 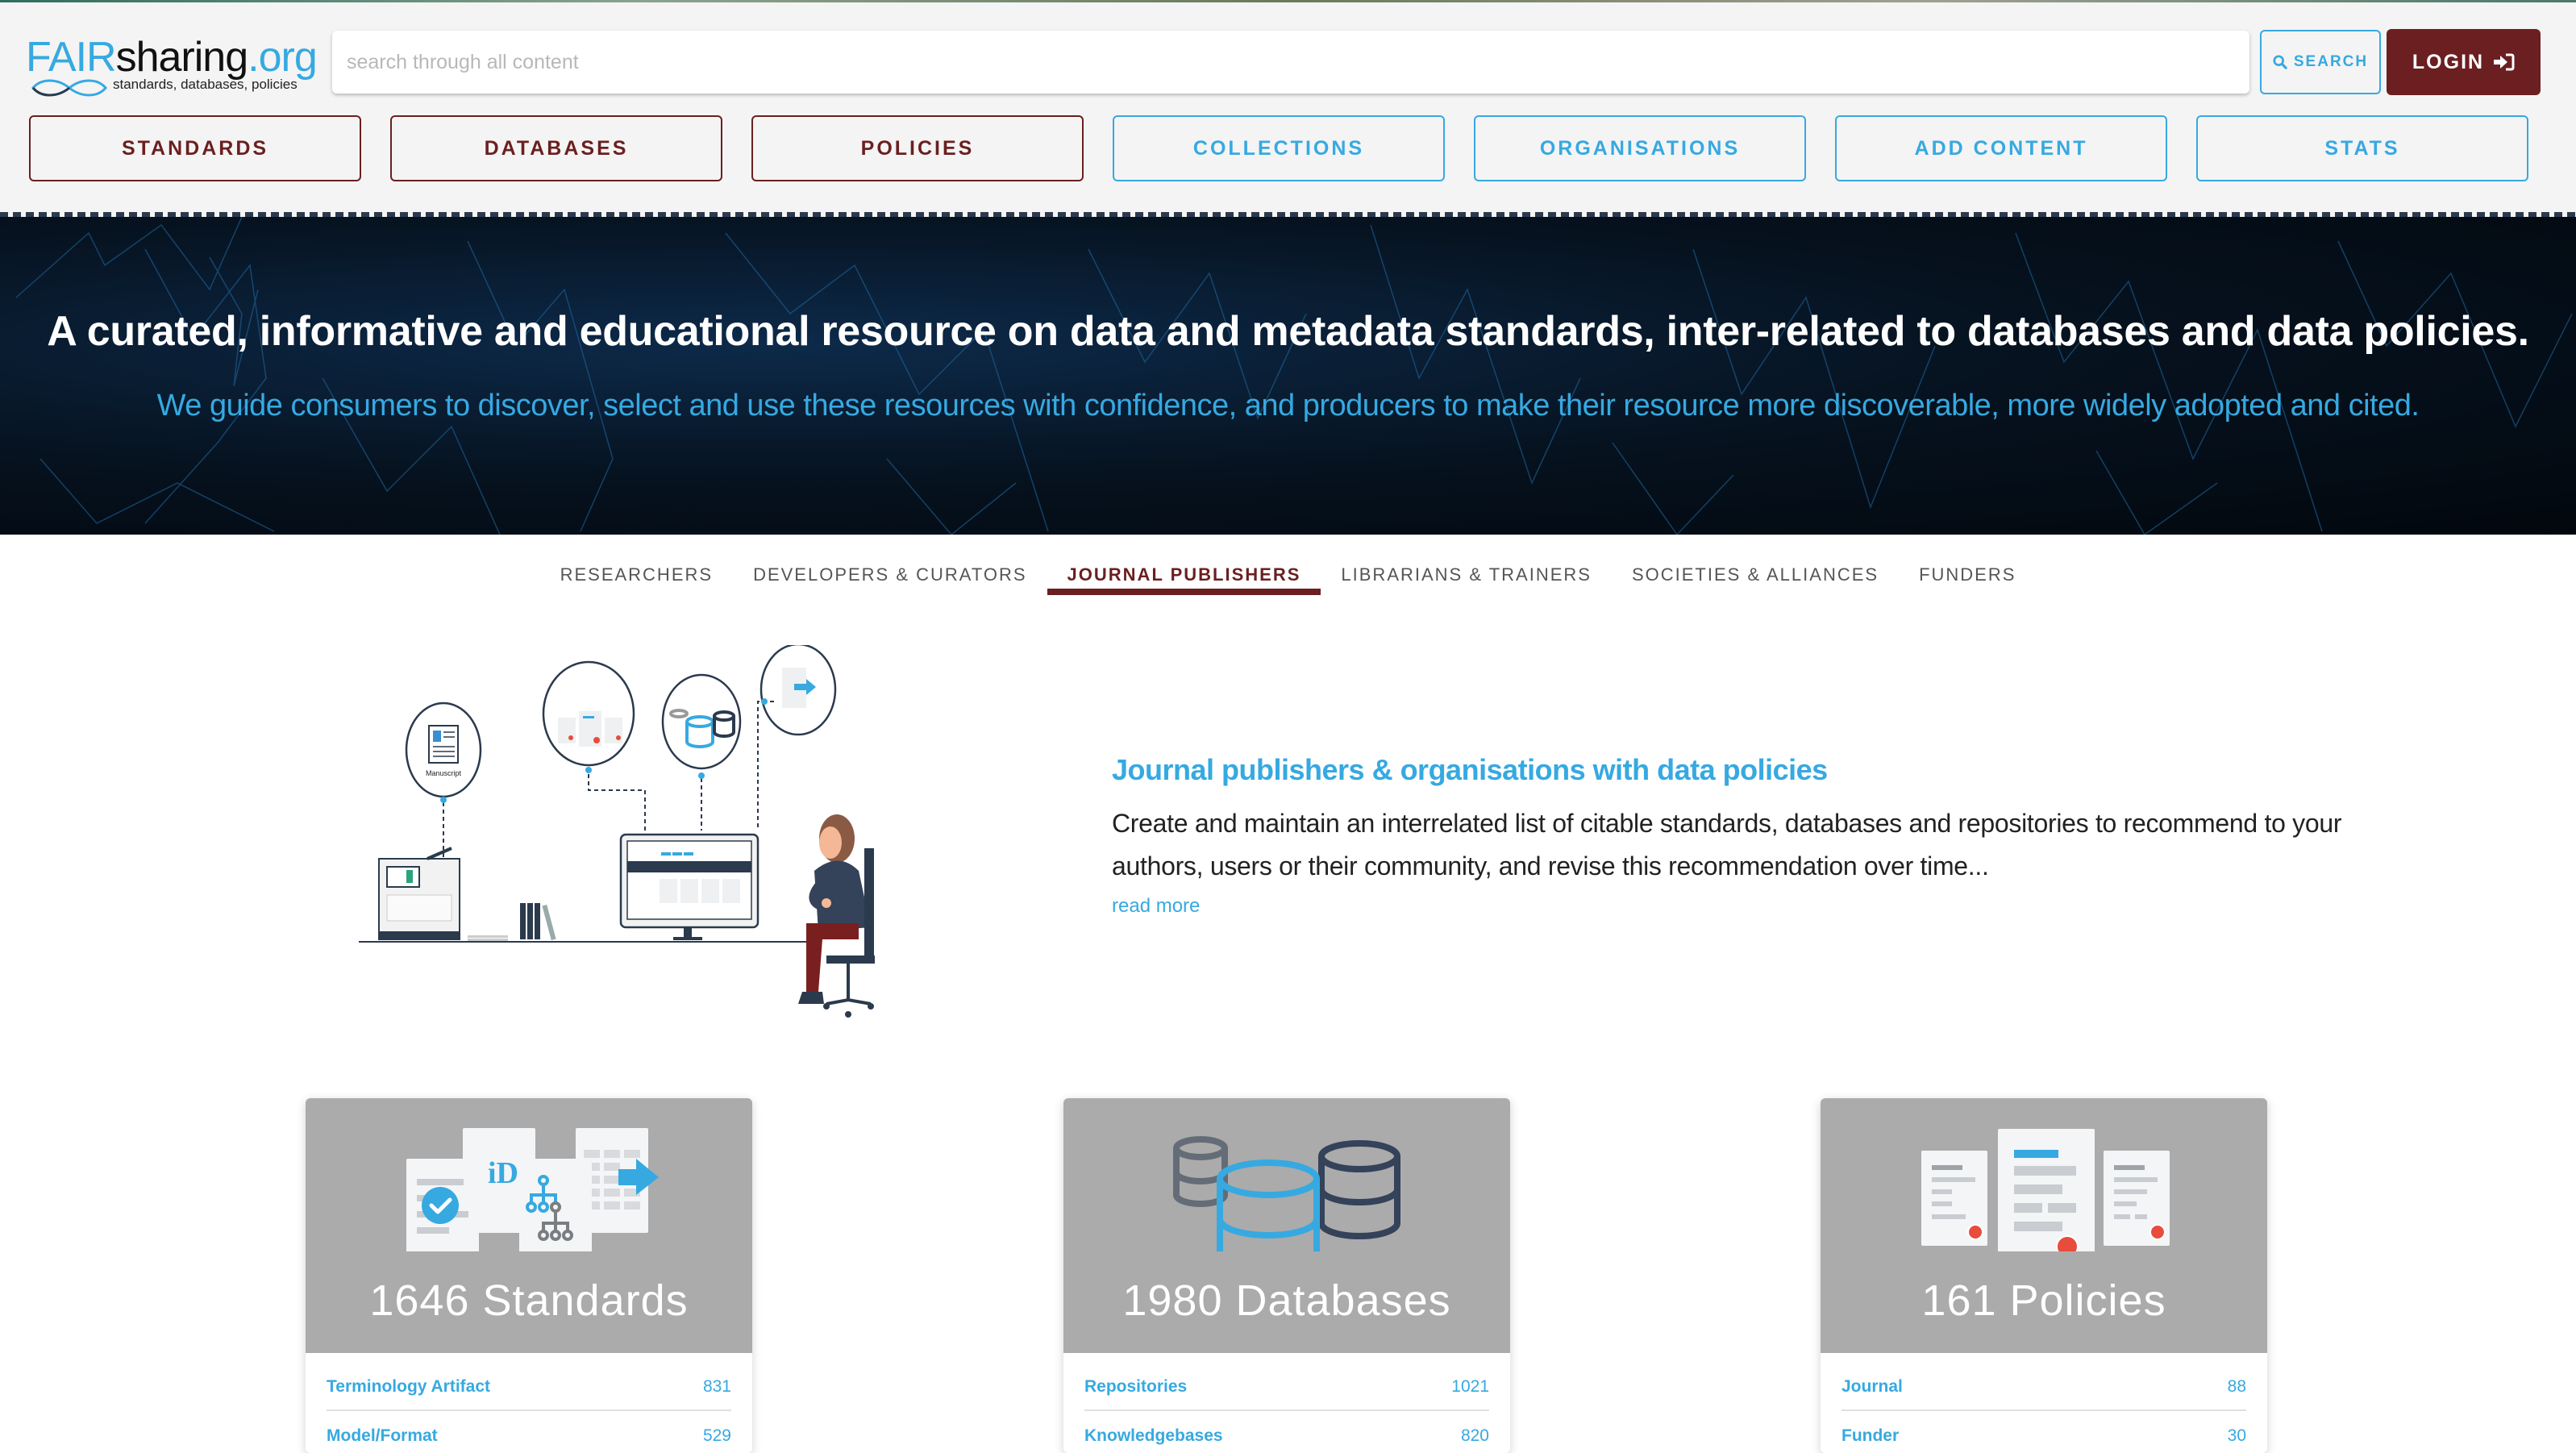 I want to click on read-more-link: read more, so click(x=1156, y=906).